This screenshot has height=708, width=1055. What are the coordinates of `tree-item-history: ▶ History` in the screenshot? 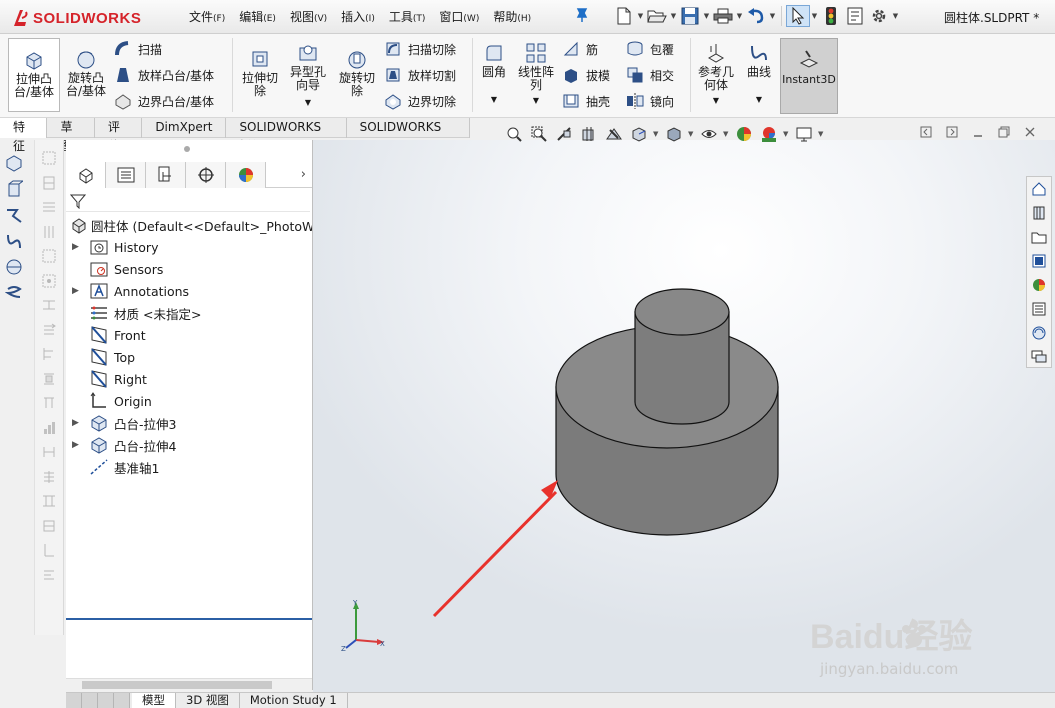 It's located at (189, 247).